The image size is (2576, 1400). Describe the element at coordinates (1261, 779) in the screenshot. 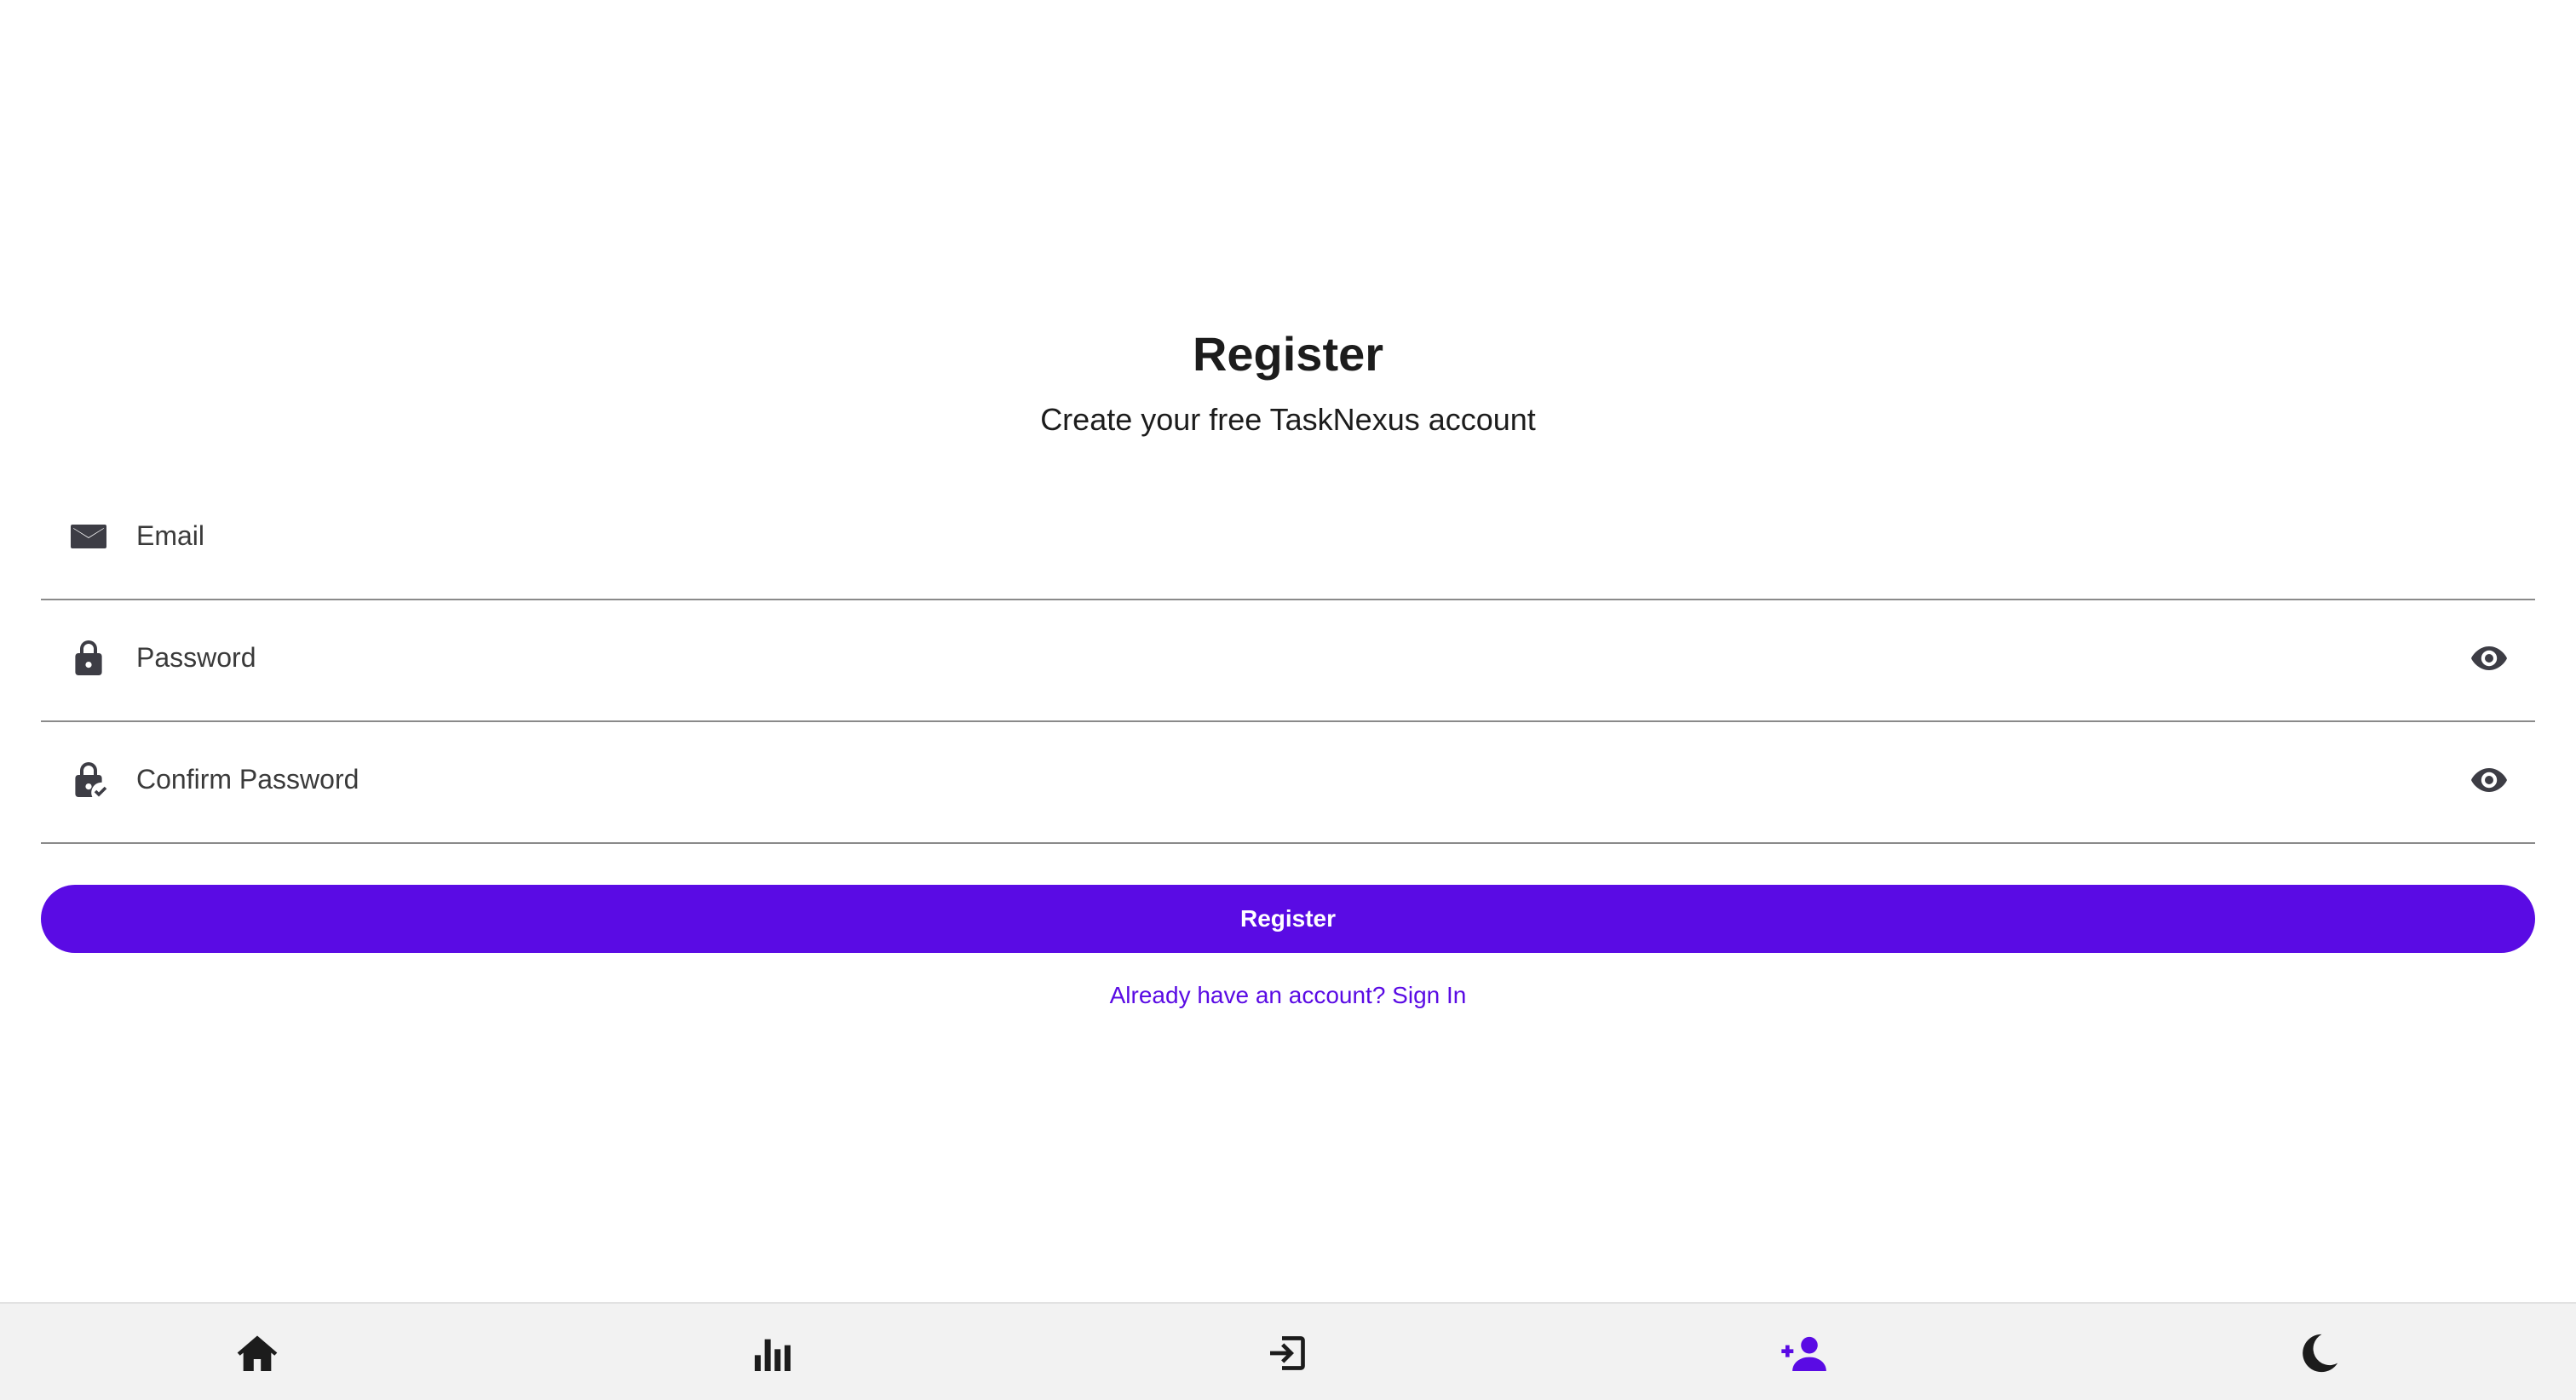

I see `confirm-password-input` at that location.